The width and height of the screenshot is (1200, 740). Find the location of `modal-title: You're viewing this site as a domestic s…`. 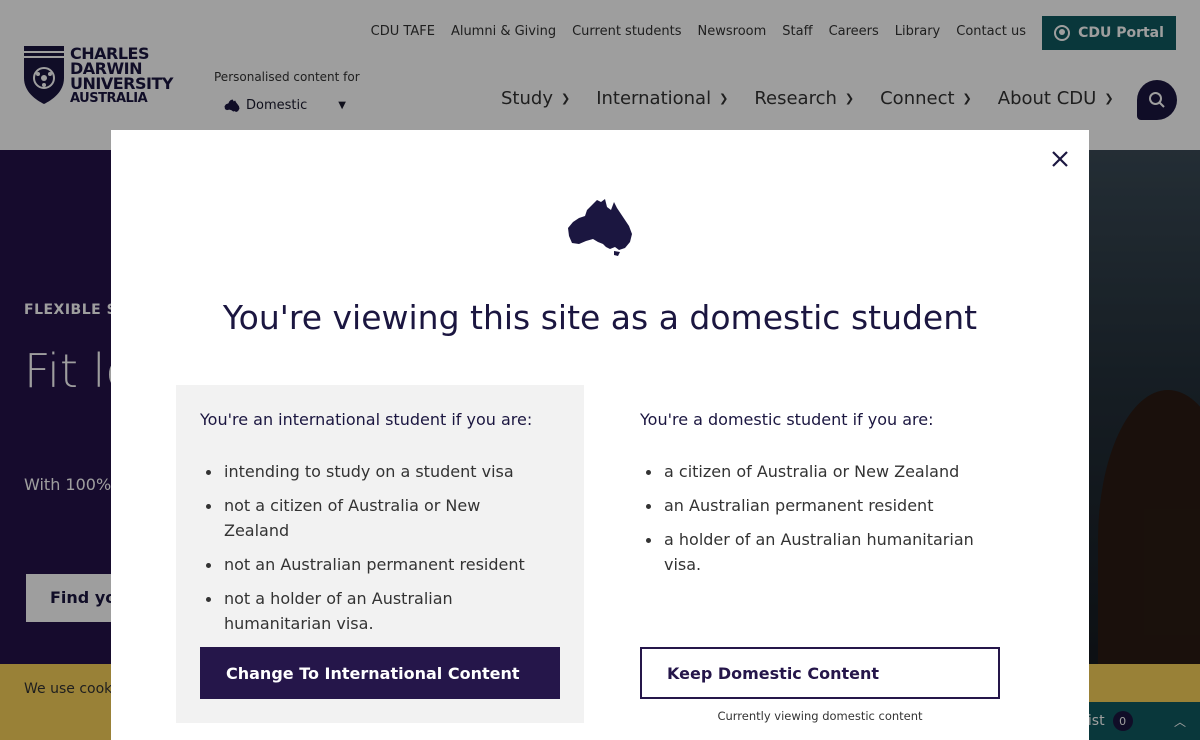

modal-title: You're viewing this site as a domestic s… is located at coordinates (600, 317).